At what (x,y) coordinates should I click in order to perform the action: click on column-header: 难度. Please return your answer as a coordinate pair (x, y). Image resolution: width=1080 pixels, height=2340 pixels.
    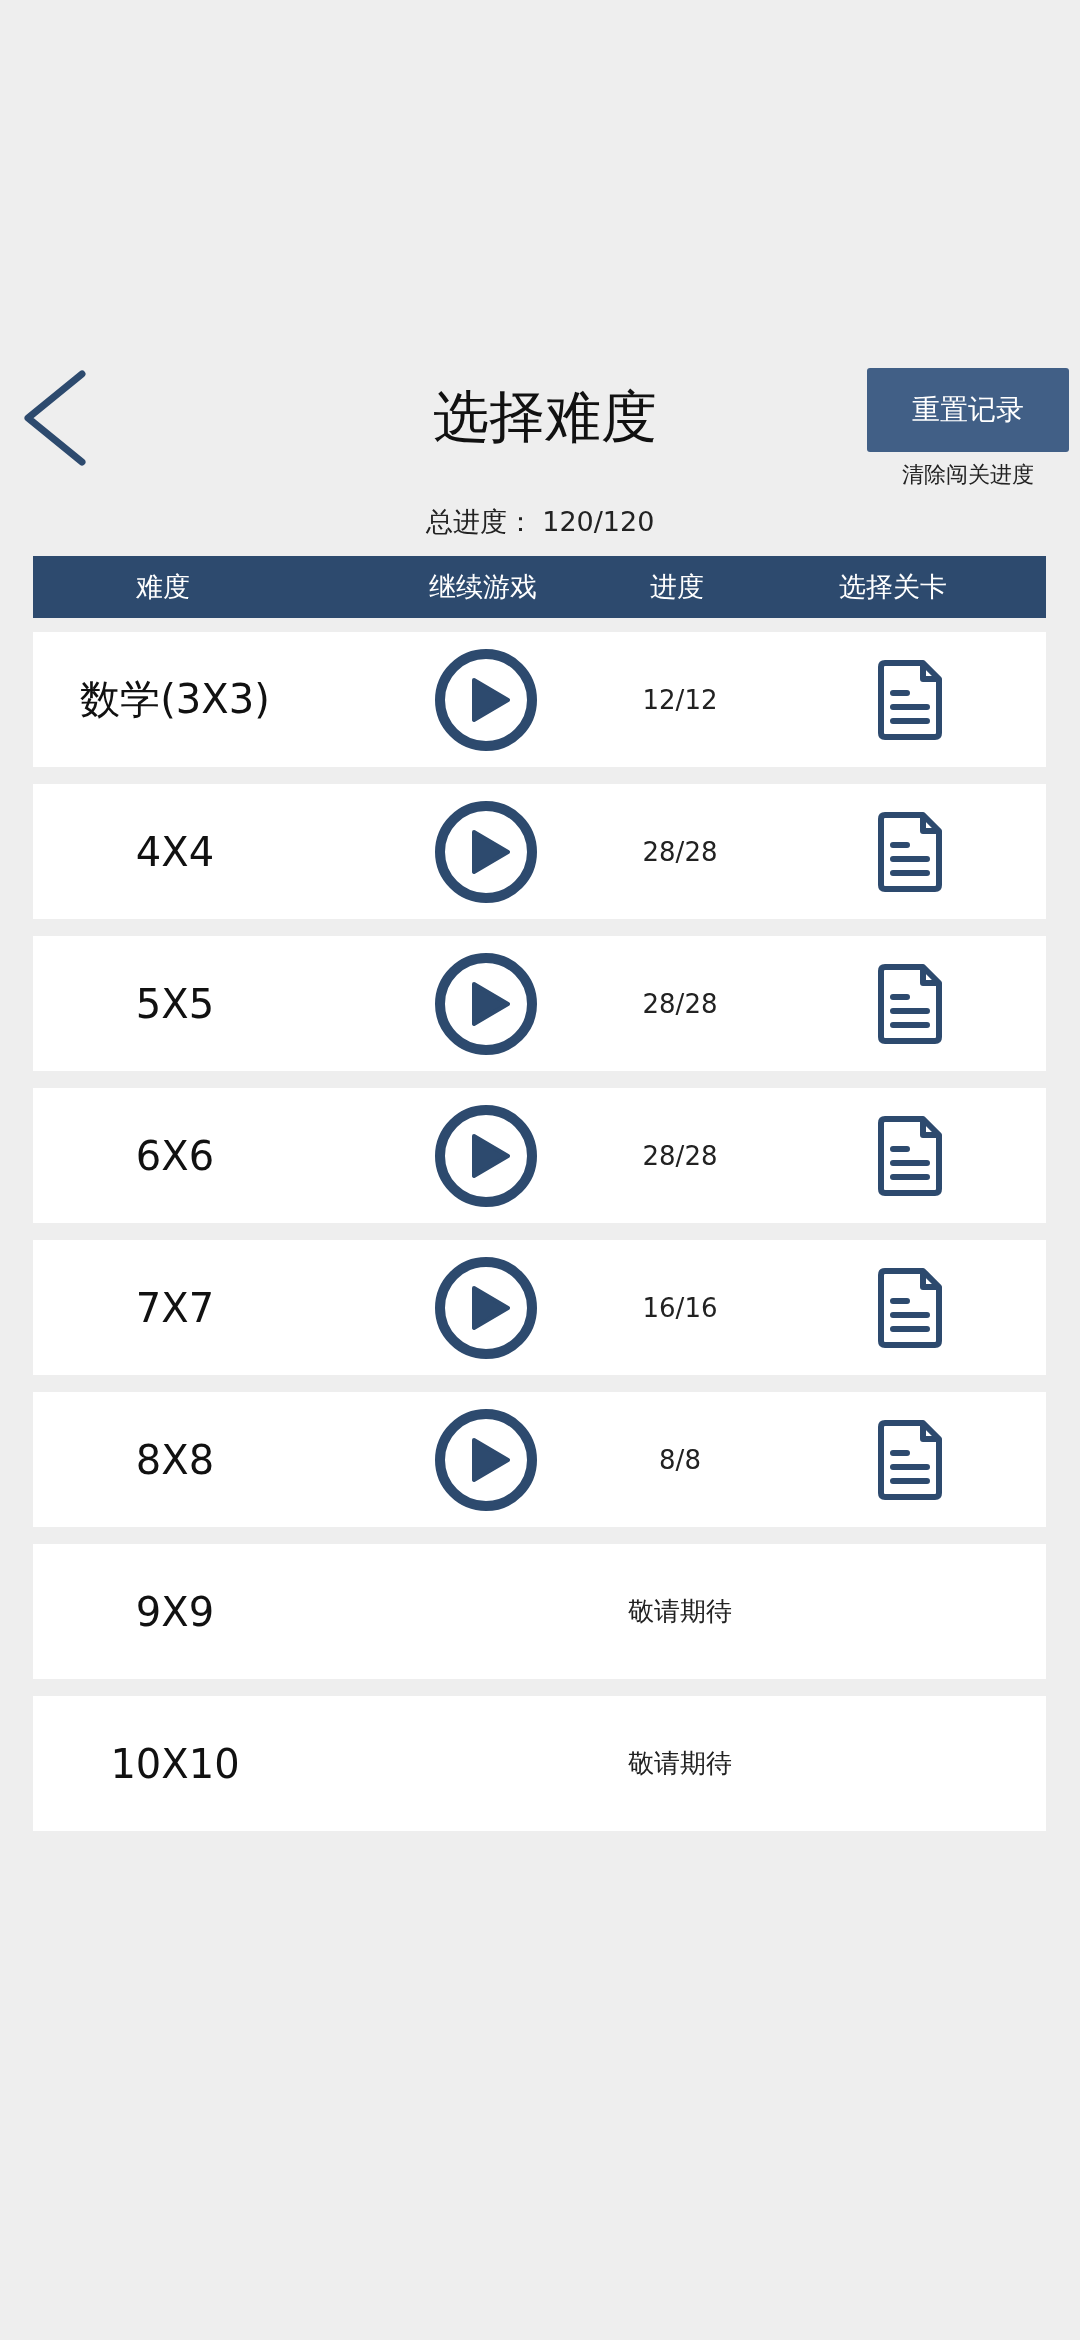
    Looking at the image, I should click on (163, 587).